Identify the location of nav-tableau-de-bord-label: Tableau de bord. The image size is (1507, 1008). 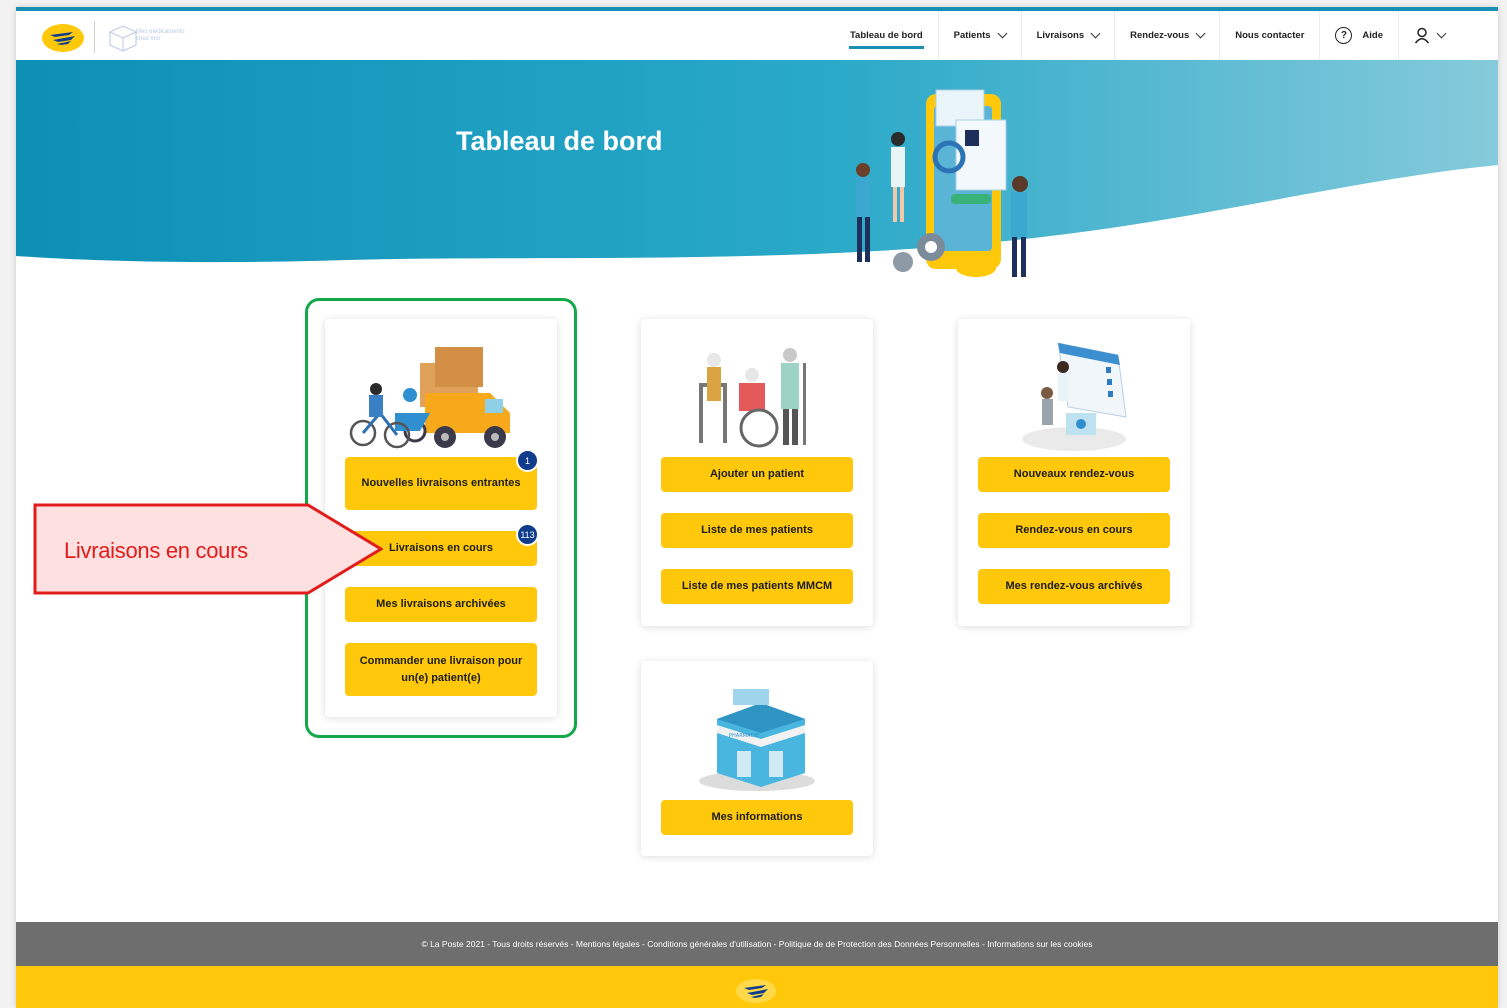
(886, 35).